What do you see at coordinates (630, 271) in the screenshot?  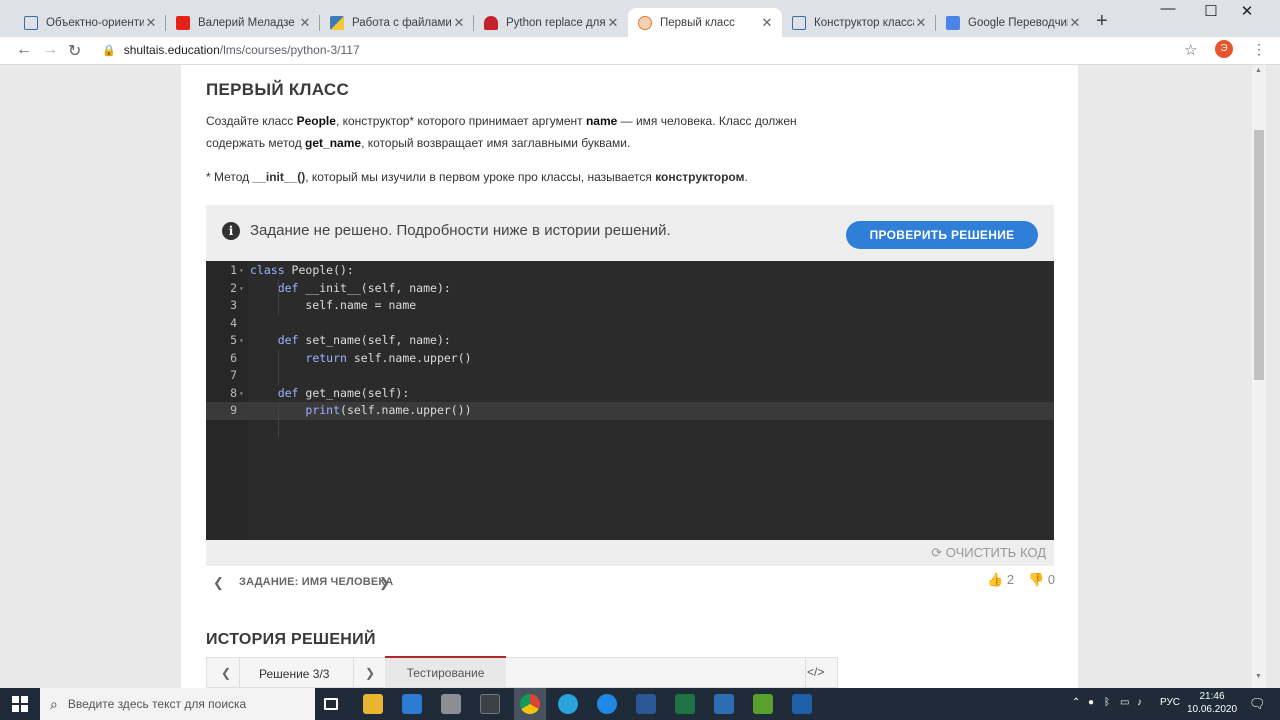 I see `code-line: 1 ▾ class People():` at bounding box center [630, 271].